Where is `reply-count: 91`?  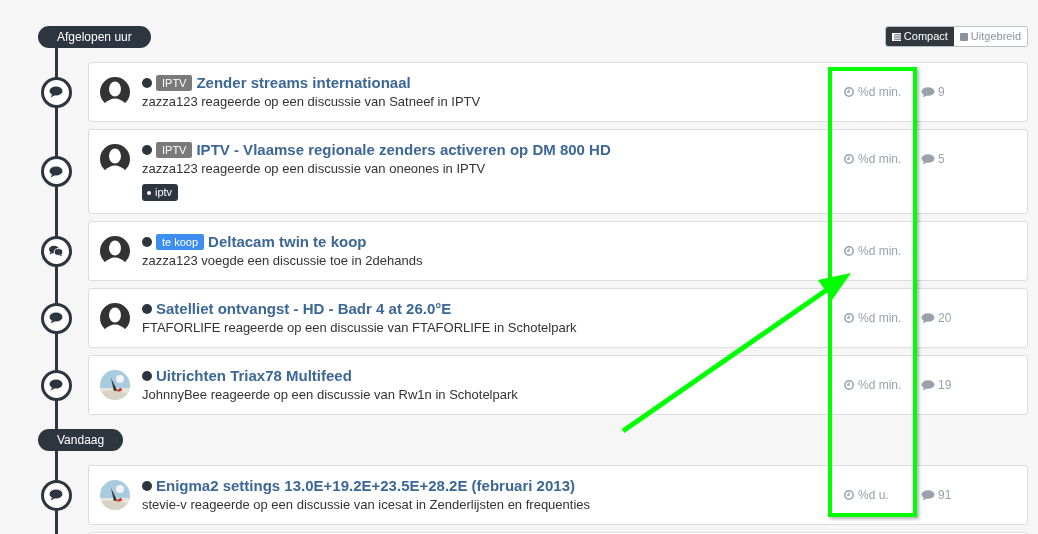
reply-count: 91 is located at coordinates (945, 495).